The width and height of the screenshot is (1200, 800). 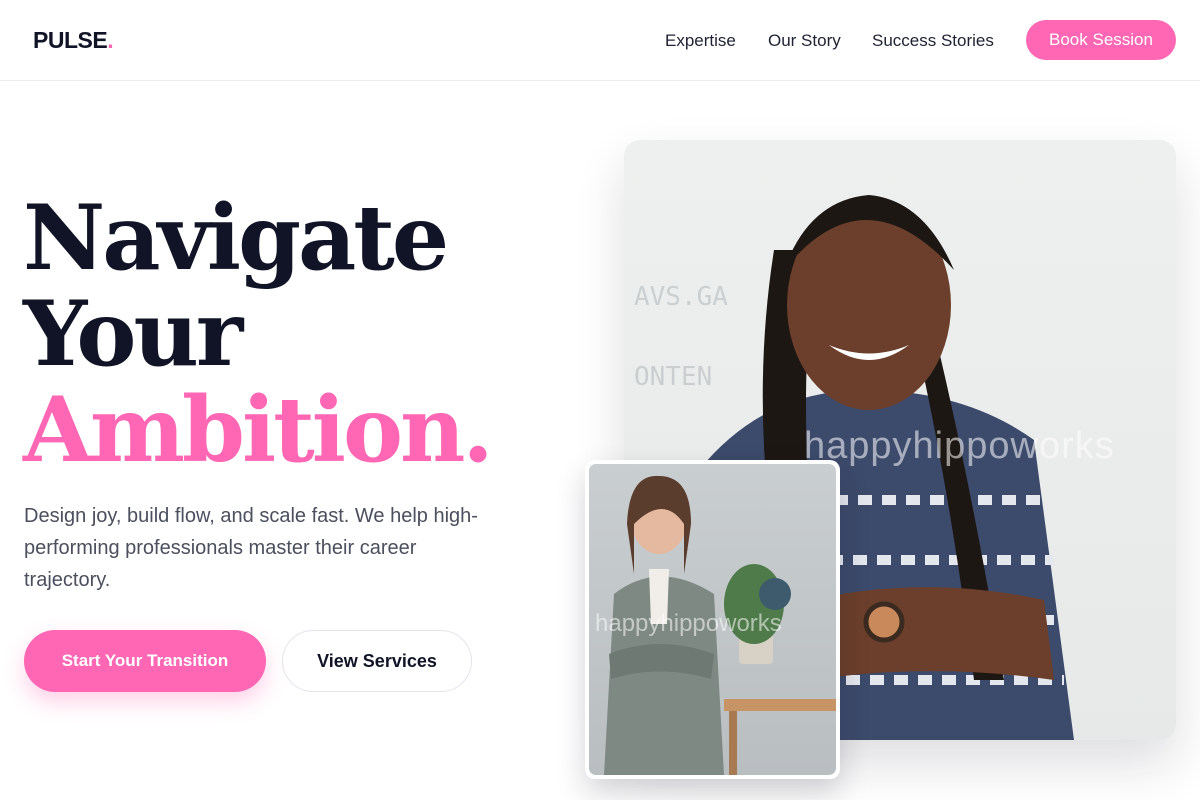 What do you see at coordinates (377, 661) in the screenshot?
I see `view-services-button: View Services` at bounding box center [377, 661].